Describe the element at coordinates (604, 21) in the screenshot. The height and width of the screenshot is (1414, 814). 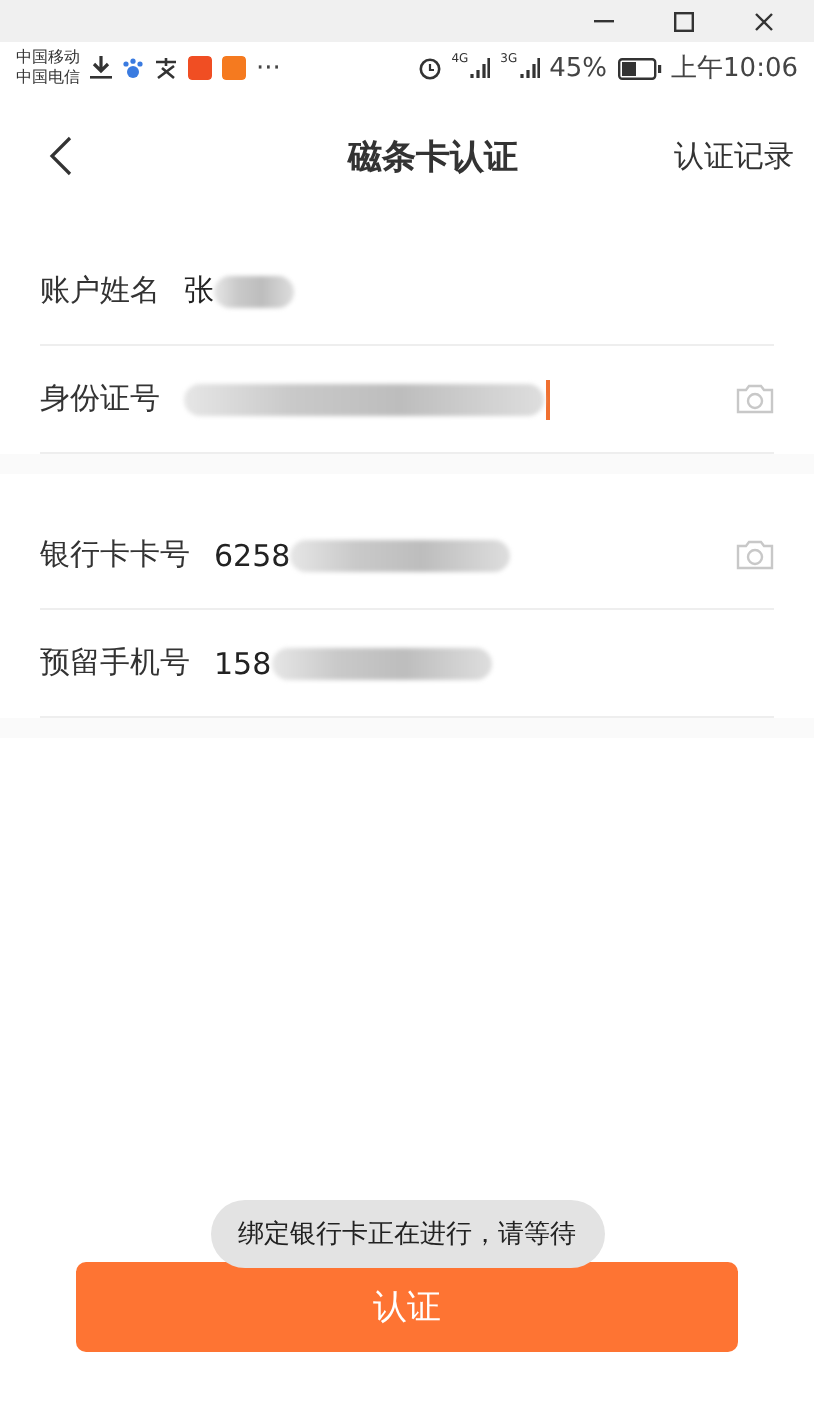
I see `minimize-icon` at that location.